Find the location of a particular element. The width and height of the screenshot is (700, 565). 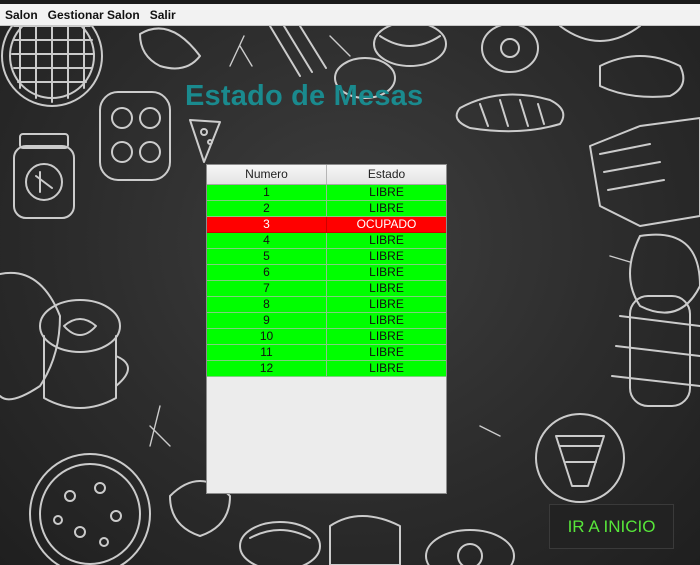

table-row: 9 LIBRE is located at coordinates (326, 321).